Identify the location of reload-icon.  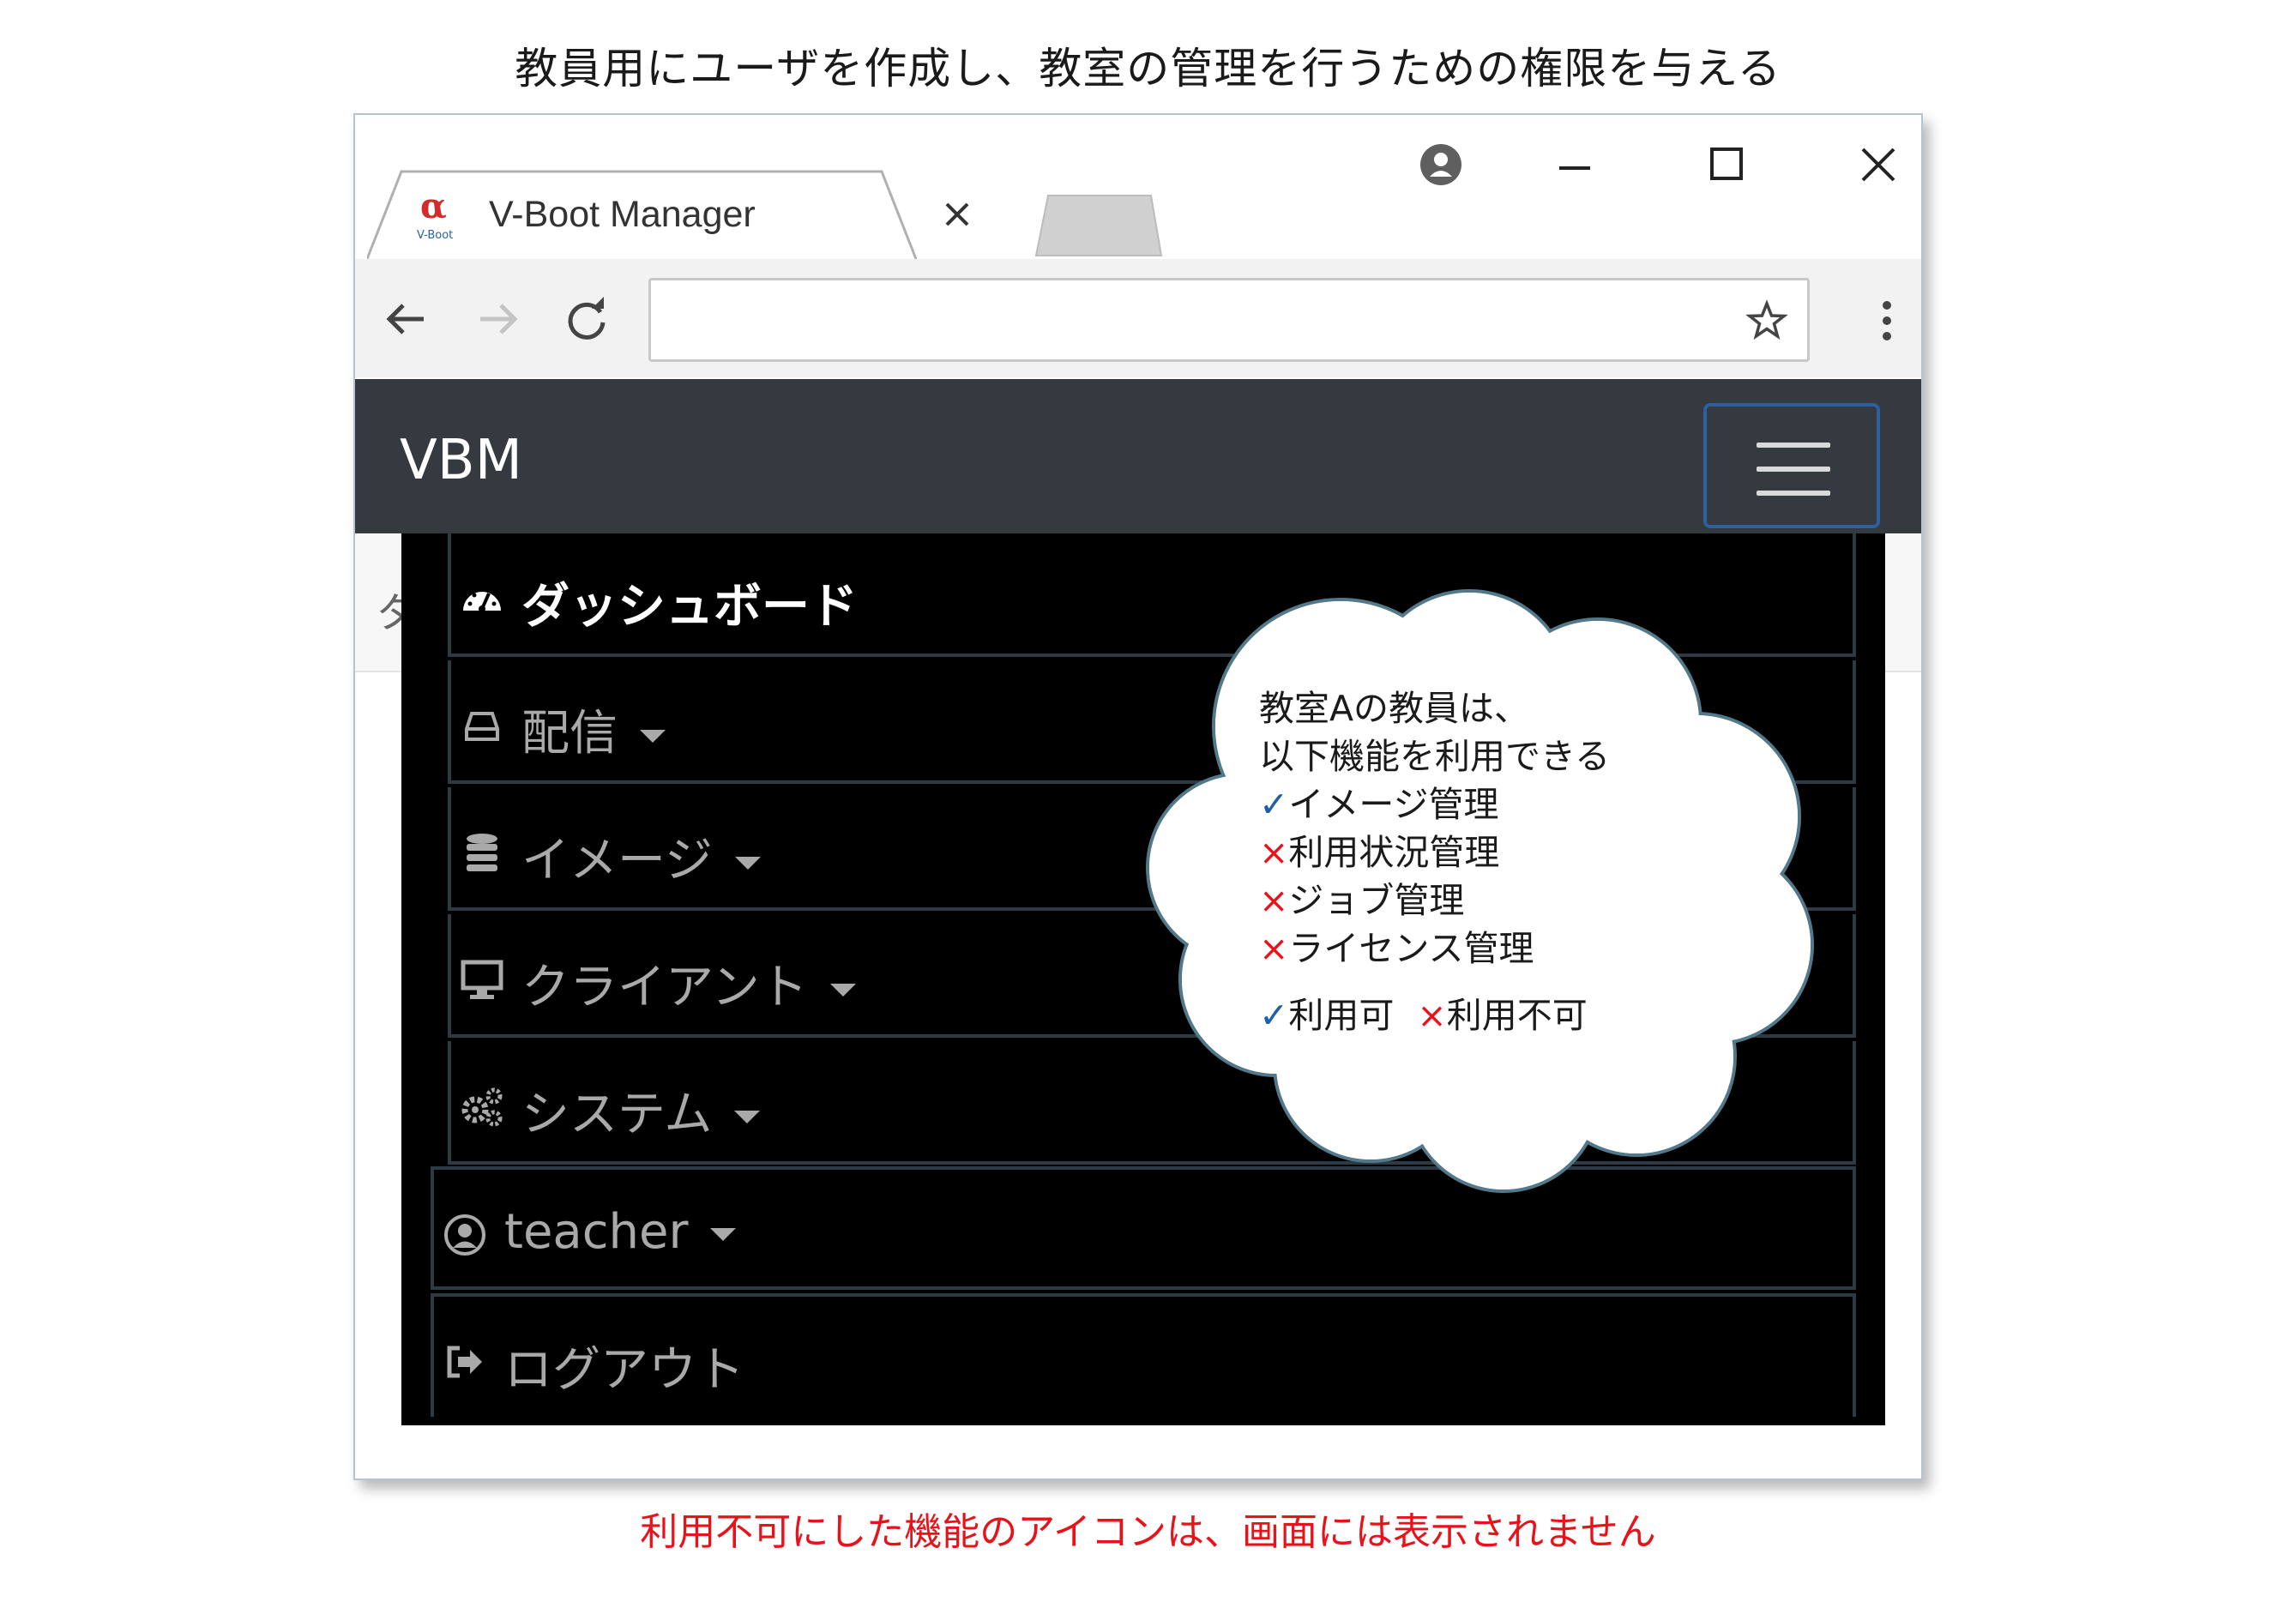
(586, 319).